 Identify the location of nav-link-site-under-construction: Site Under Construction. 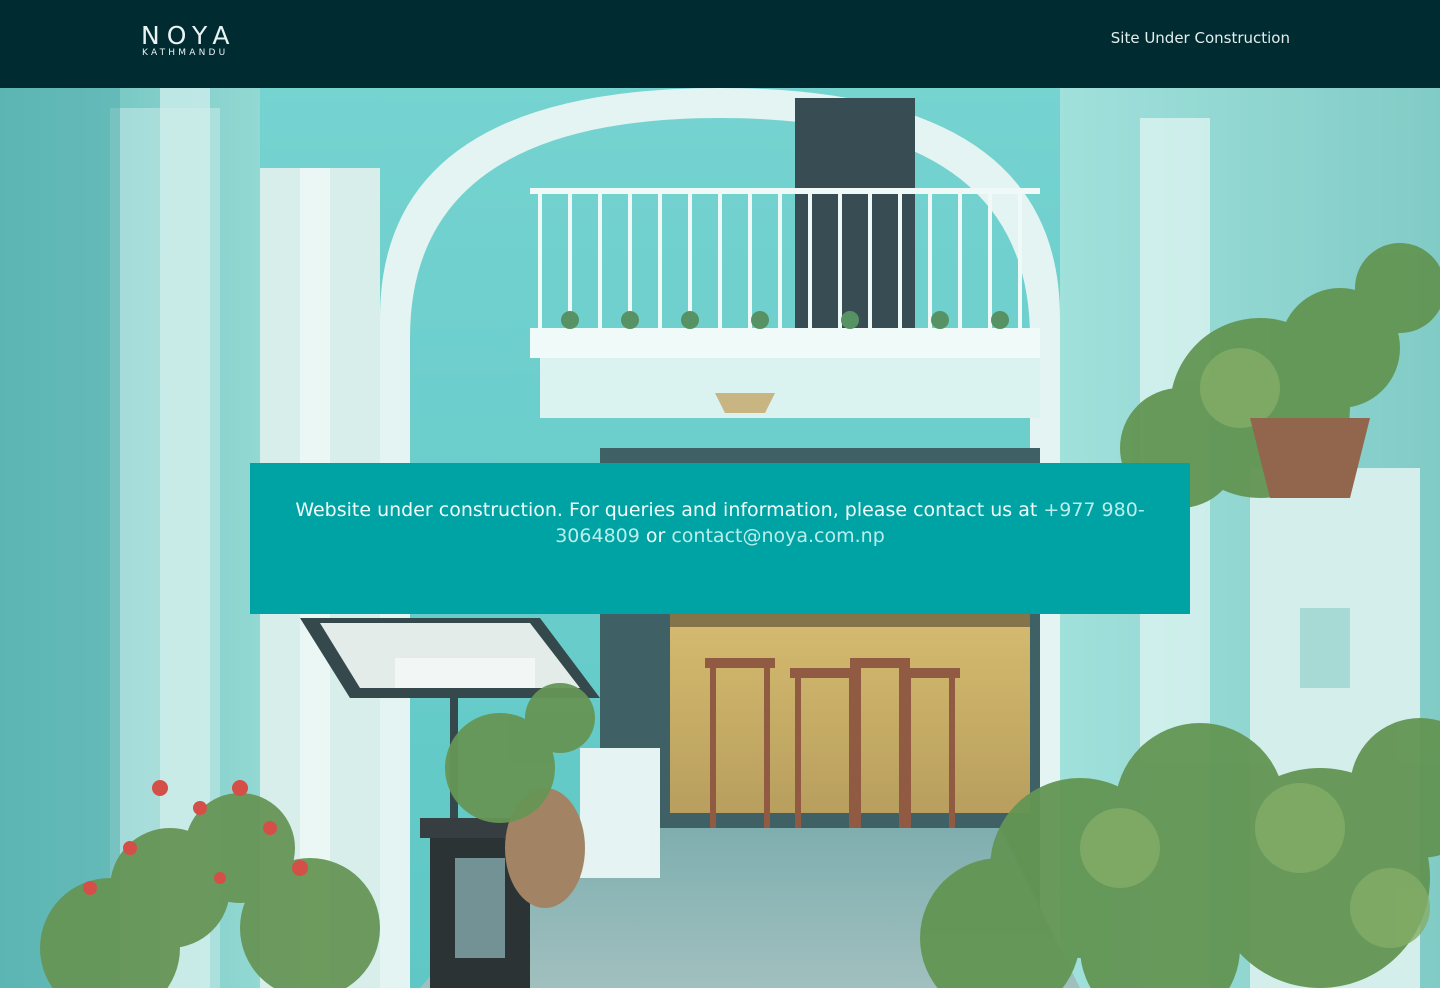
(1200, 38).